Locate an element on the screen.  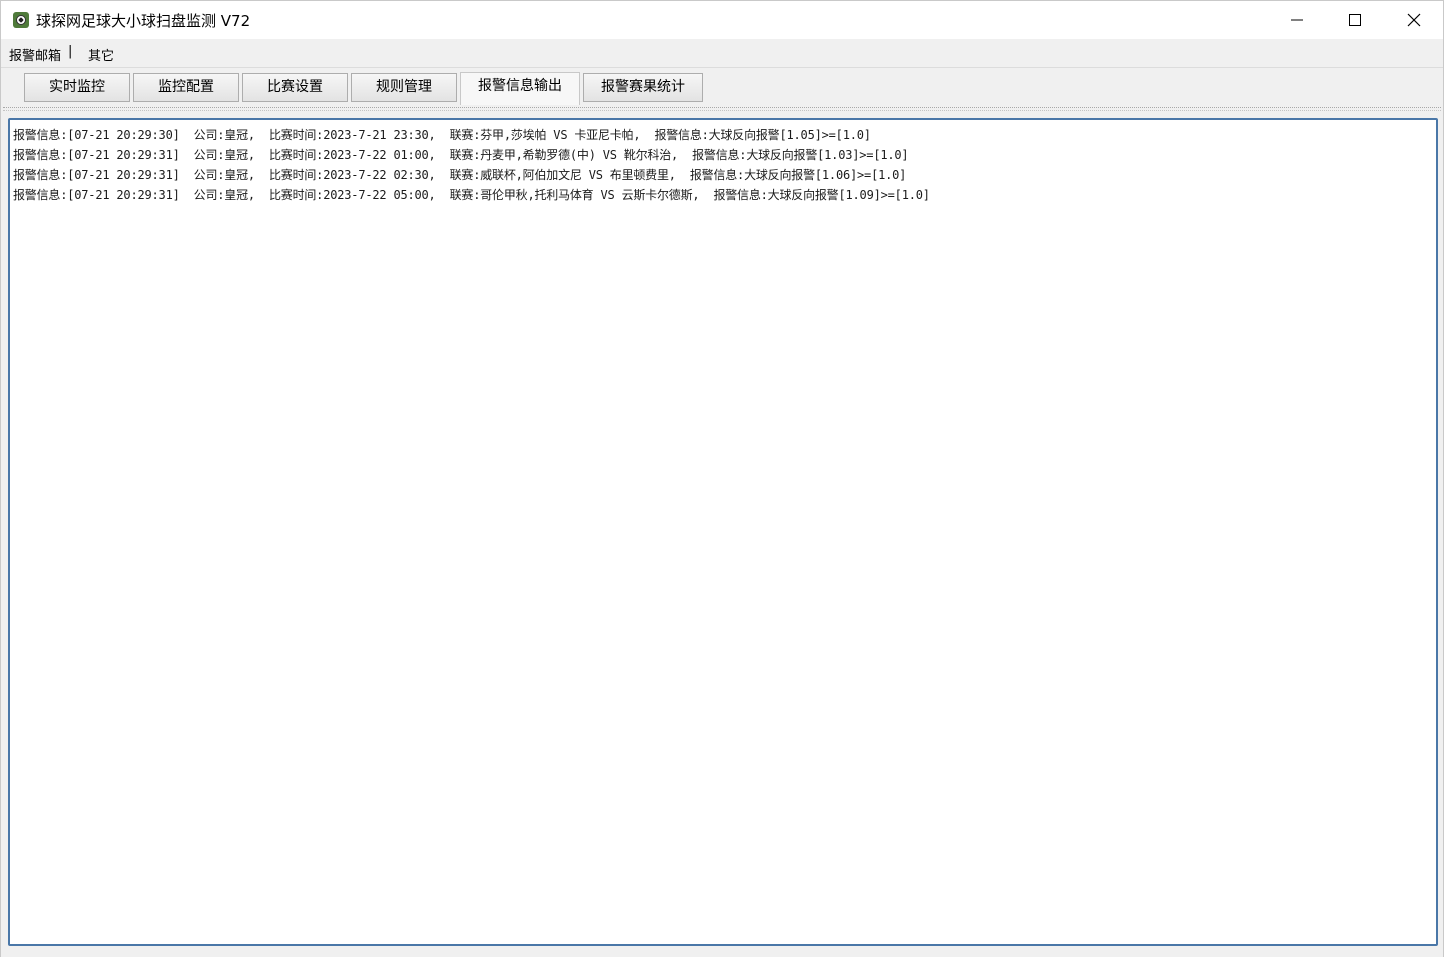
close-icon is located at coordinates (1414, 20).